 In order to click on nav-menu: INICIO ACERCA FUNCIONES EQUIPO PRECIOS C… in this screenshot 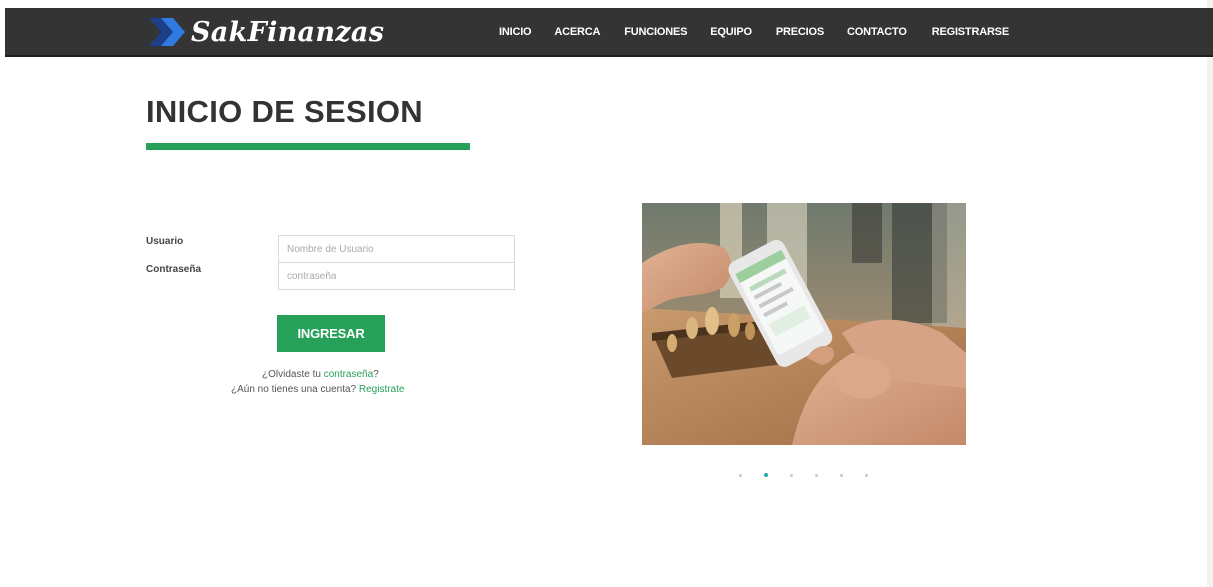, I will do `click(752, 31)`.